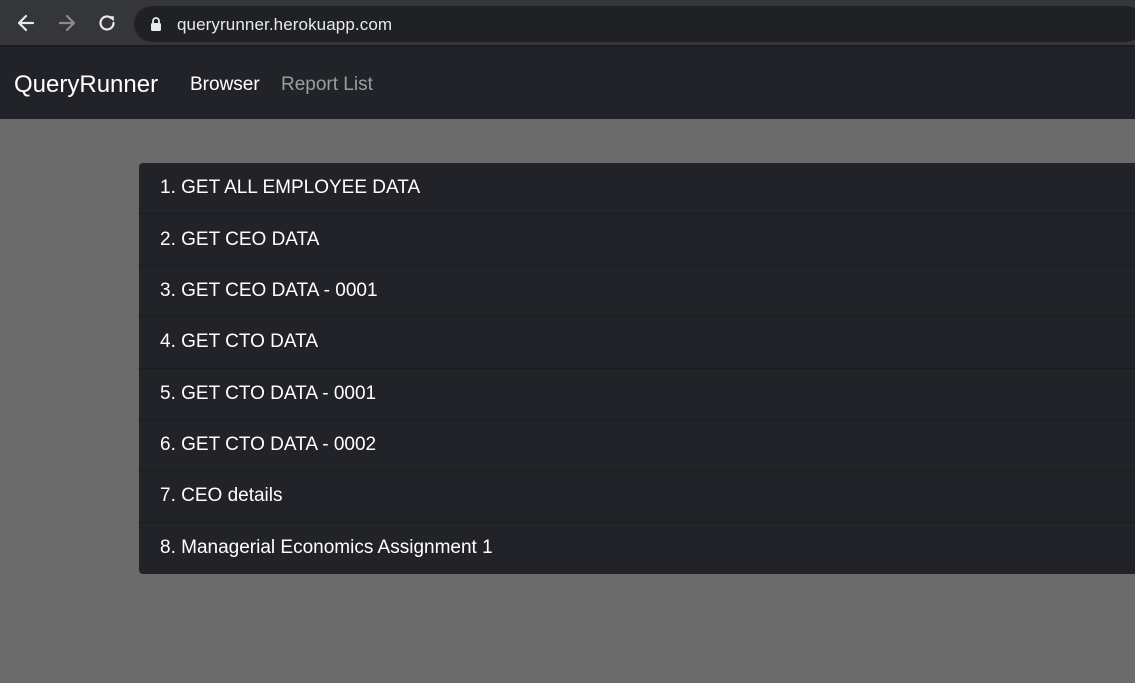 The image size is (1135, 683). What do you see at coordinates (156, 24) in the screenshot?
I see `lock-icon` at bounding box center [156, 24].